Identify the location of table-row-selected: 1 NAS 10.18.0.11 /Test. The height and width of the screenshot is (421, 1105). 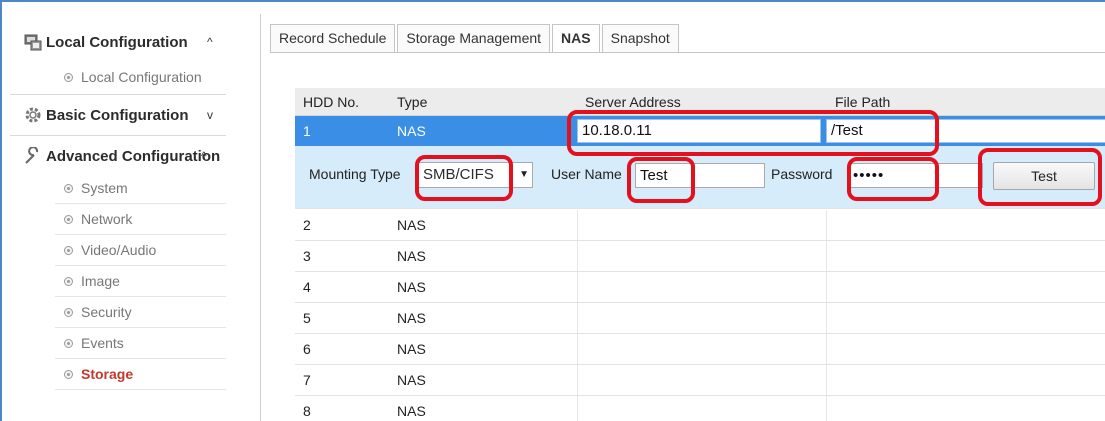
(700, 131).